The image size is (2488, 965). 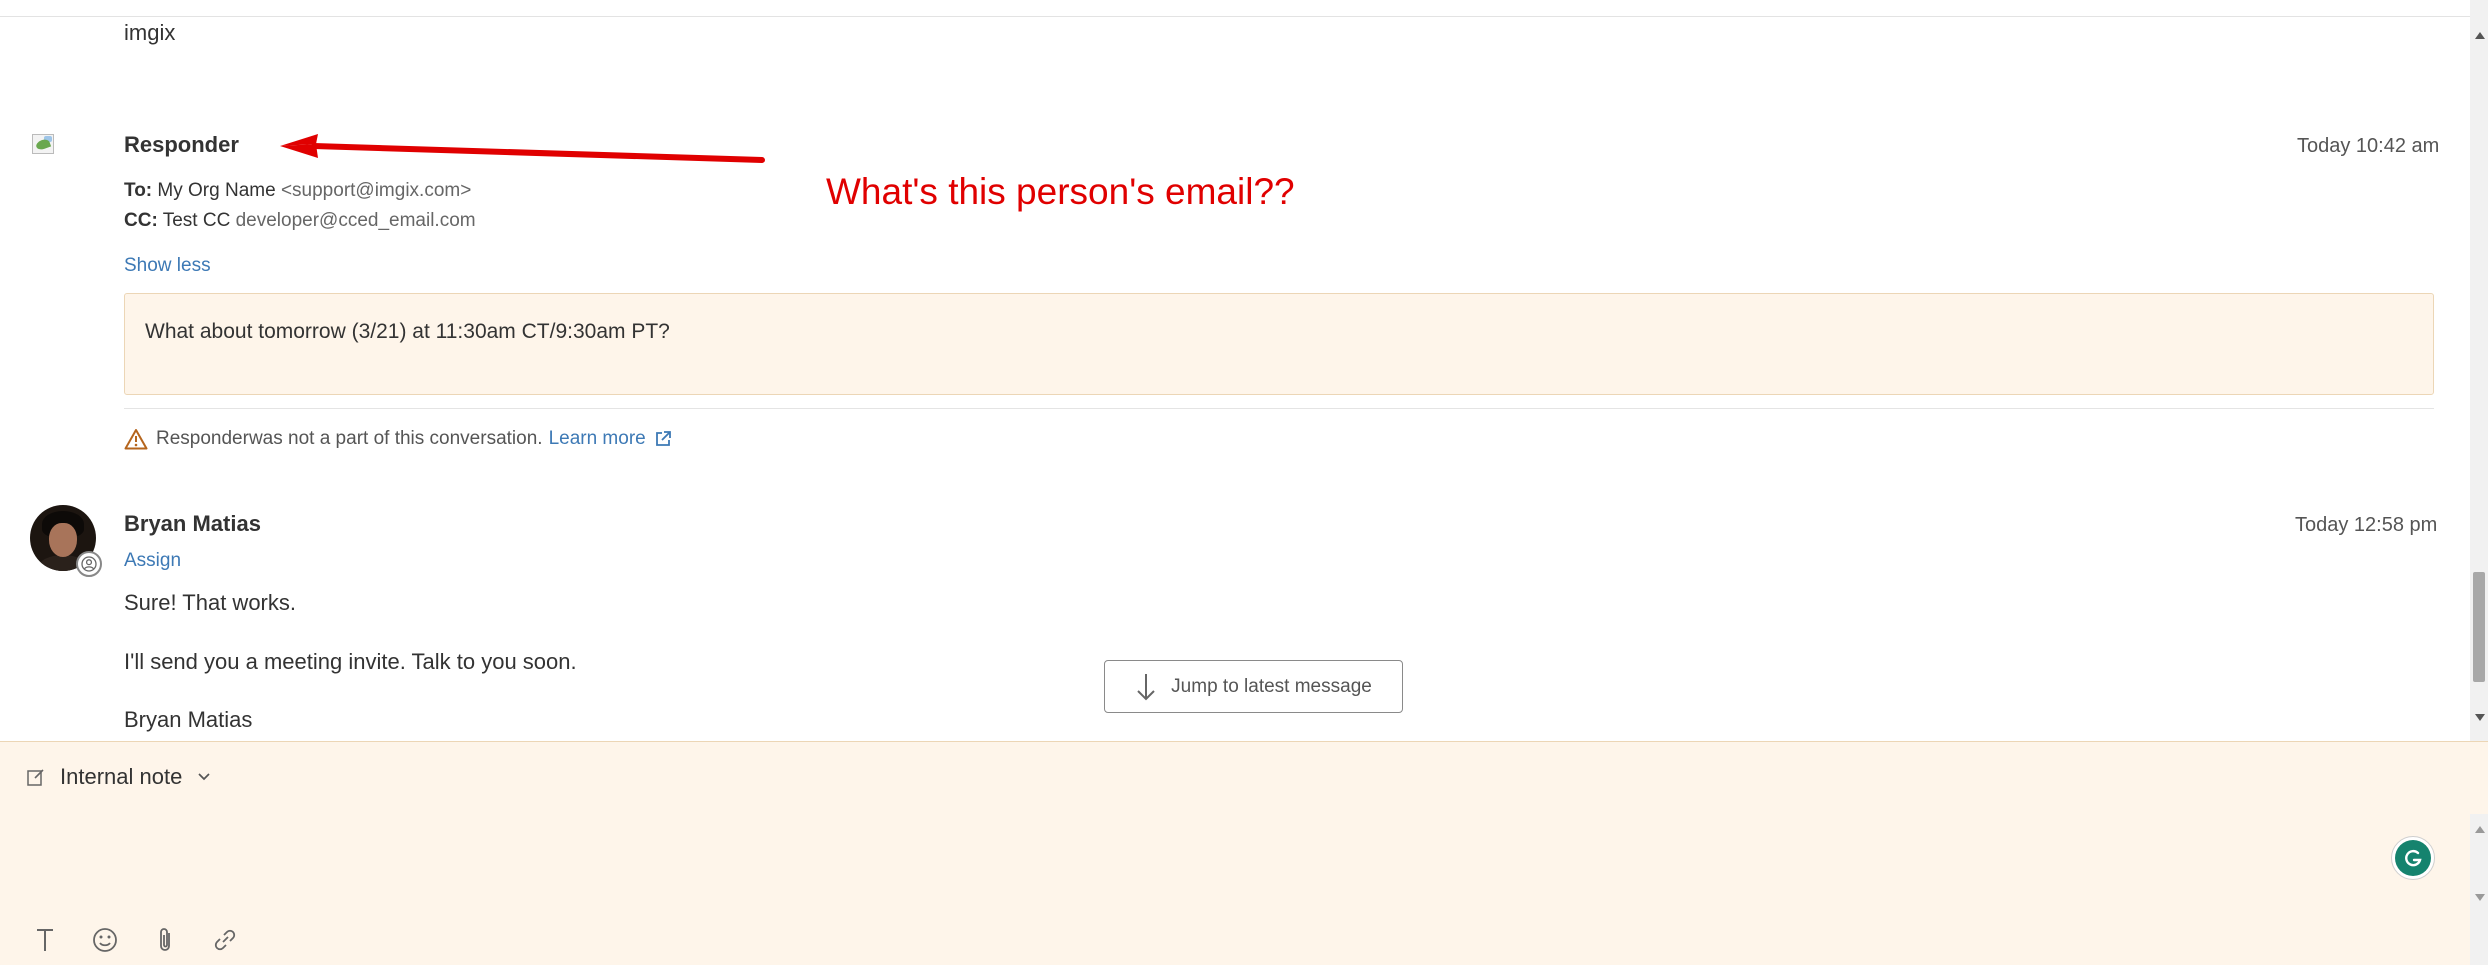 What do you see at coordinates (2368, 146) in the screenshot?
I see `responder-timestamp: Today 10:42 am` at bounding box center [2368, 146].